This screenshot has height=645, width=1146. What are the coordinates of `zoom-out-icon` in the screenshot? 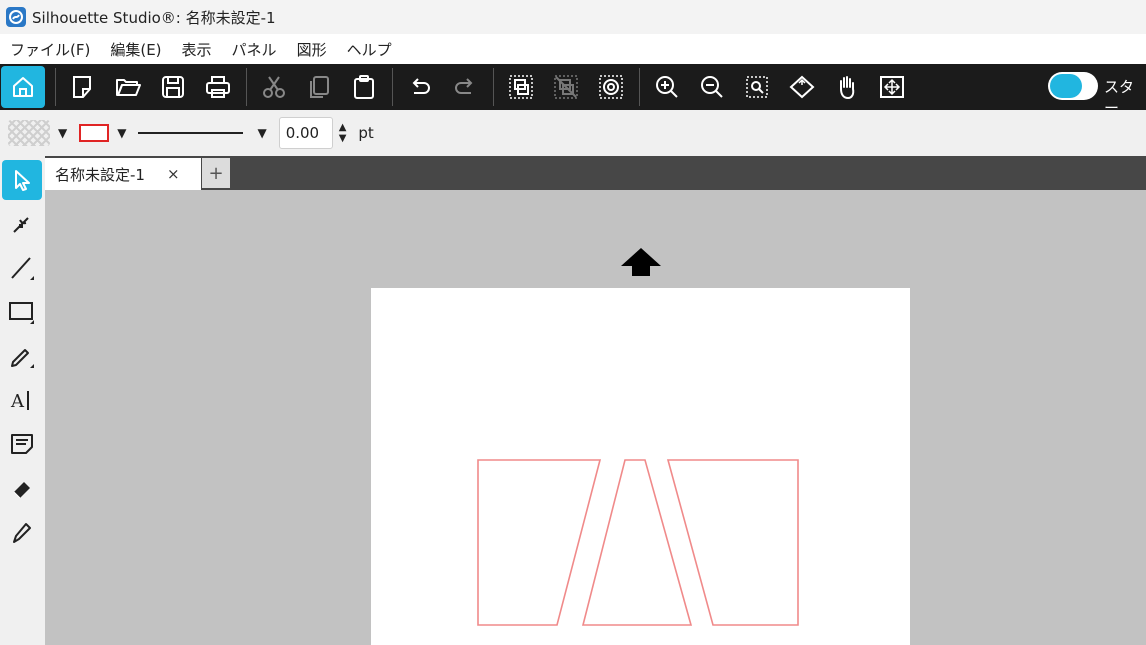 It's located at (712, 87).